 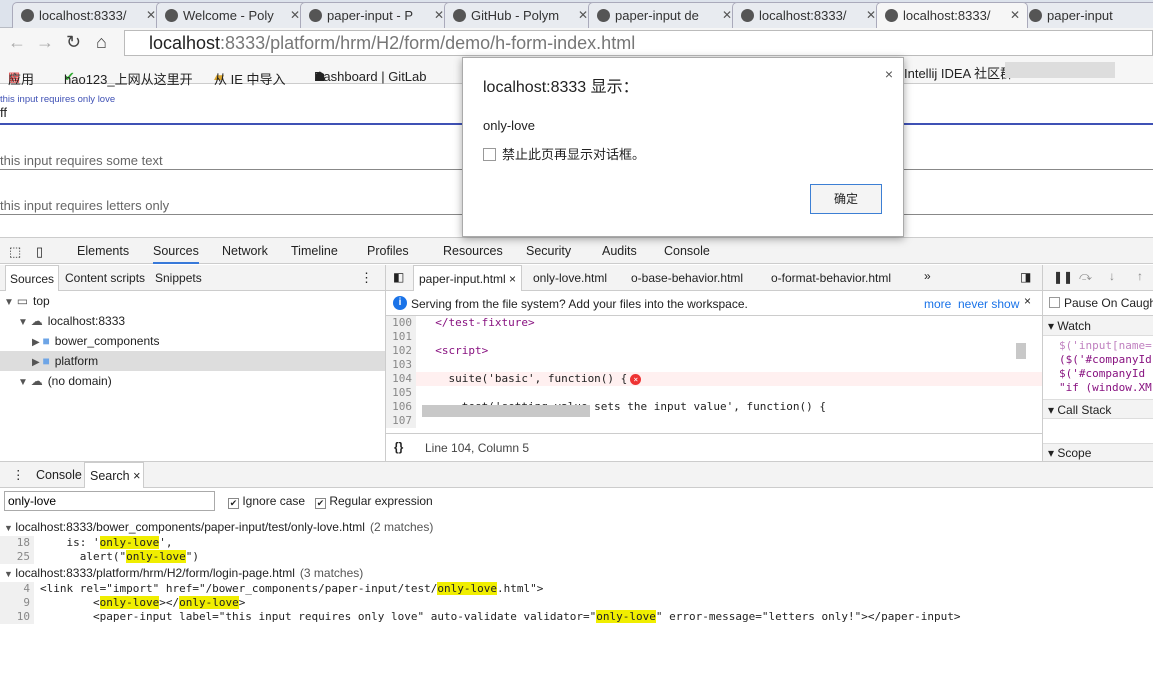 I want to click on search-result-line: 9 <only-love></only-love>, so click(x=576, y=603).